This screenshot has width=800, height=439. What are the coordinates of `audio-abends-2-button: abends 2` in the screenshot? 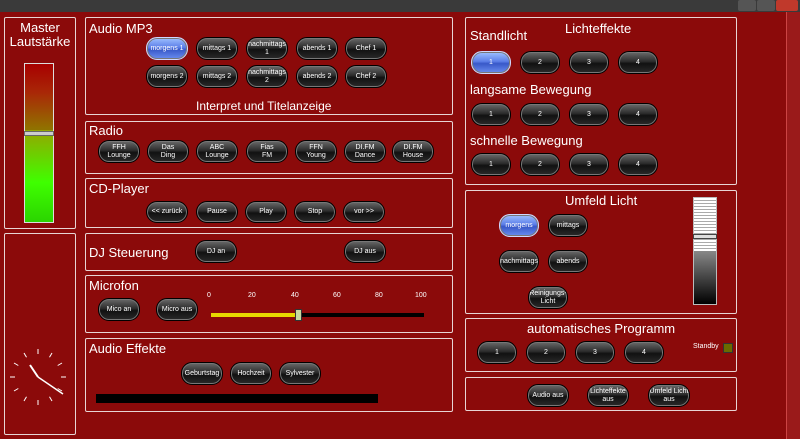 It's located at (317, 76).